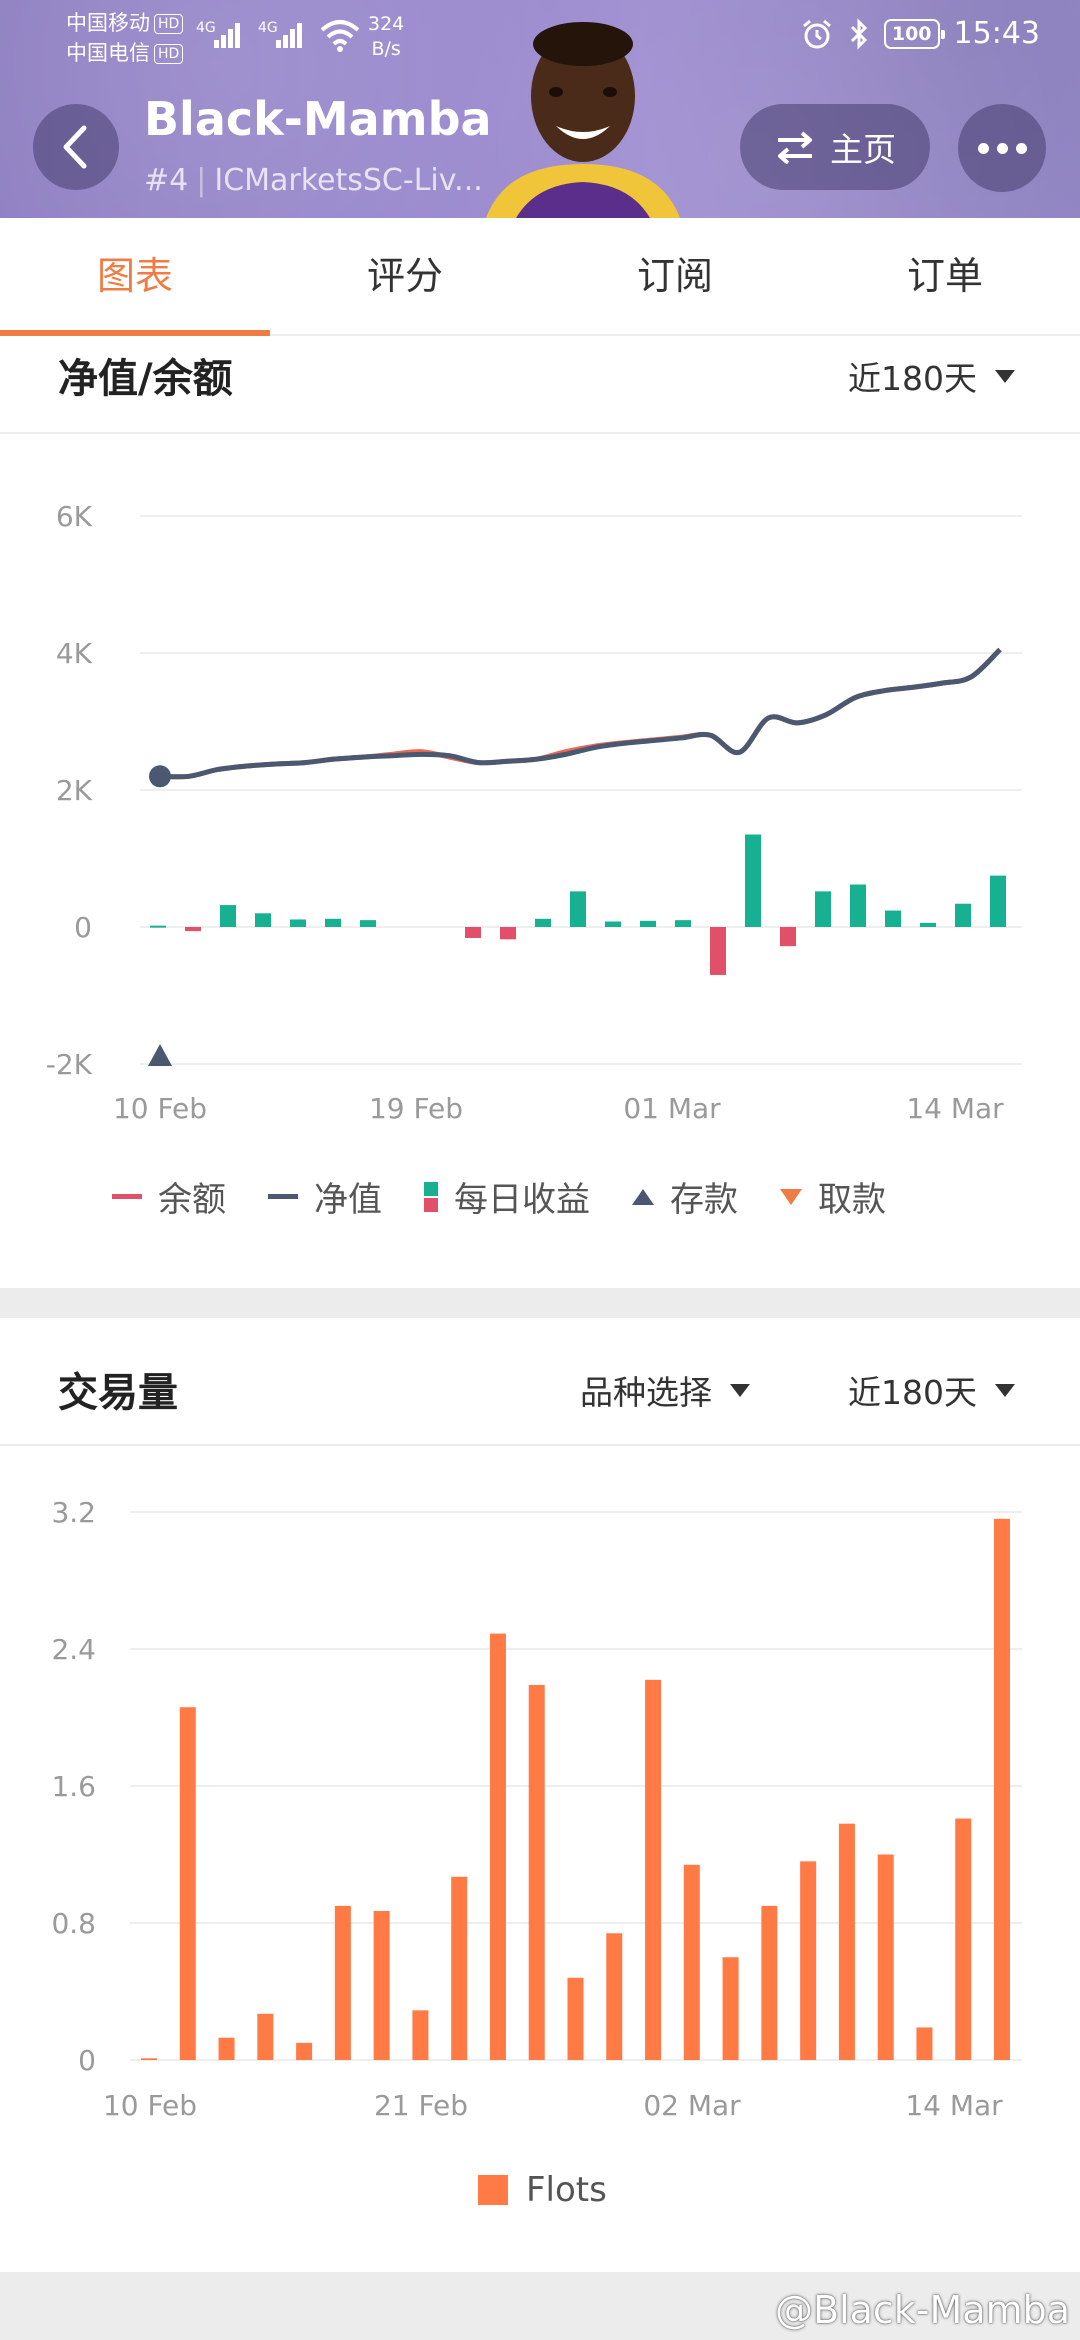  Describe the element at coordinates (646, 1392) in the screenshot. I see `symbol-label: 品种选择` at that location.